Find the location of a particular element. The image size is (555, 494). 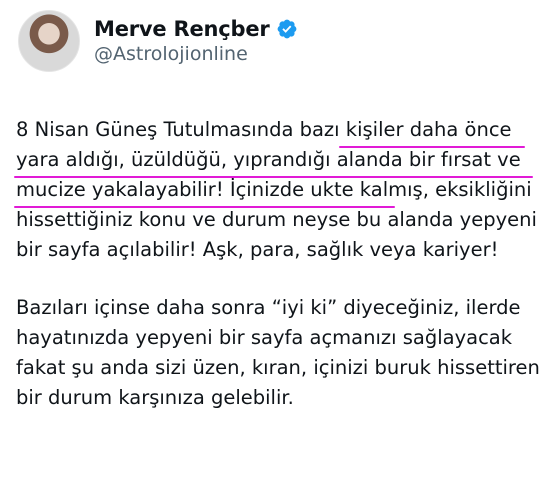

avatar is located at coordinates (49, 41).